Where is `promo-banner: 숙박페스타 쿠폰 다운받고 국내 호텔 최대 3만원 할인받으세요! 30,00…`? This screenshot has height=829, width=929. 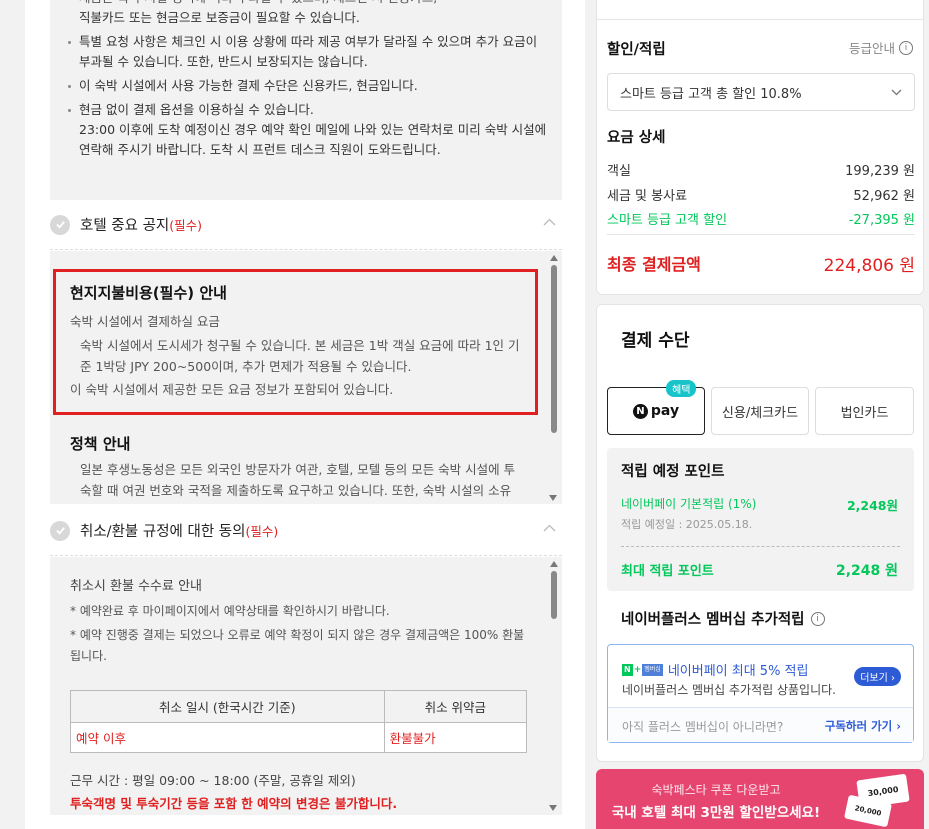 promo-banner: 숙박페스타 쿠폰 다운받고 국내 호텔 최대 3만원 할인받으세요! 30,00… is located at coordinates (760, 799).